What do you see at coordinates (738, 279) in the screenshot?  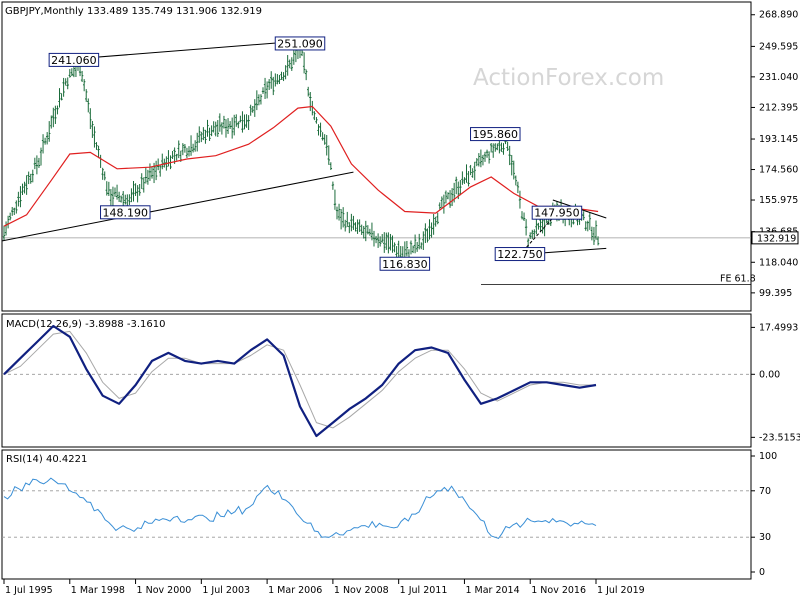 I see `fib-extension-label: FE 61.8` at bounding box center [738, 279].